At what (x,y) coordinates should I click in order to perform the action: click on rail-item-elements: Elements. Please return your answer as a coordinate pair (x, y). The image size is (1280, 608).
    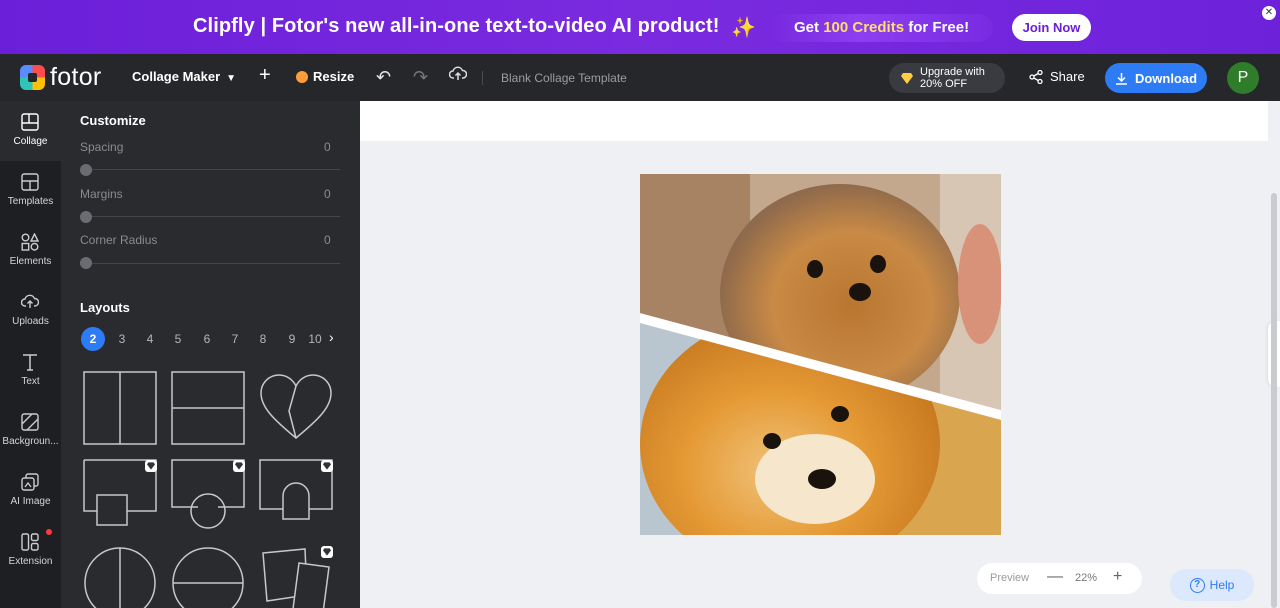
    Looking at the image, I should click on (30, 251).